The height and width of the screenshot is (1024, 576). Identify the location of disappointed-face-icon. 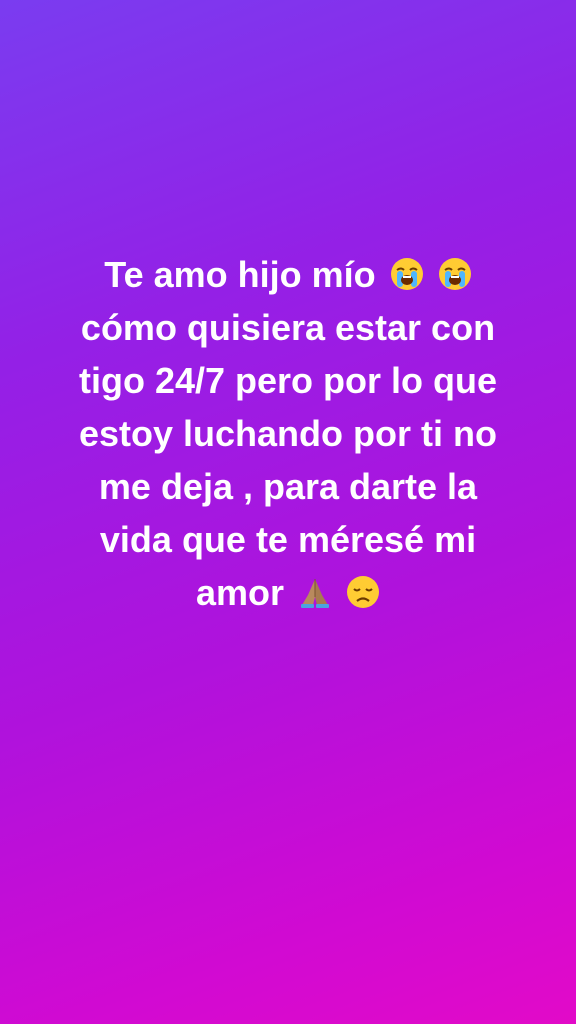
(363, 592).